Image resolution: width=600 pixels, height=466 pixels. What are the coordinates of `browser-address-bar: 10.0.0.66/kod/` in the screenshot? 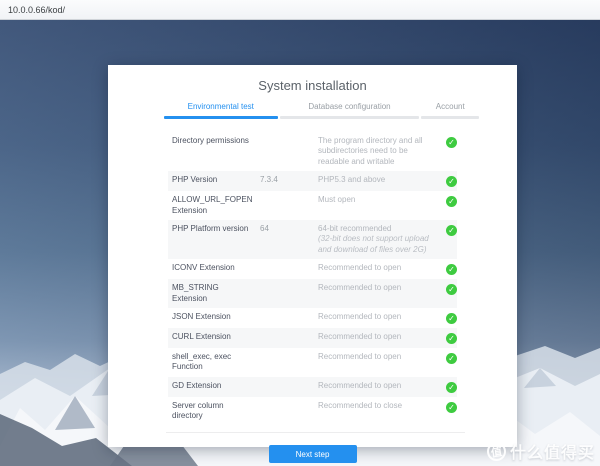 It's located at (300, 10).